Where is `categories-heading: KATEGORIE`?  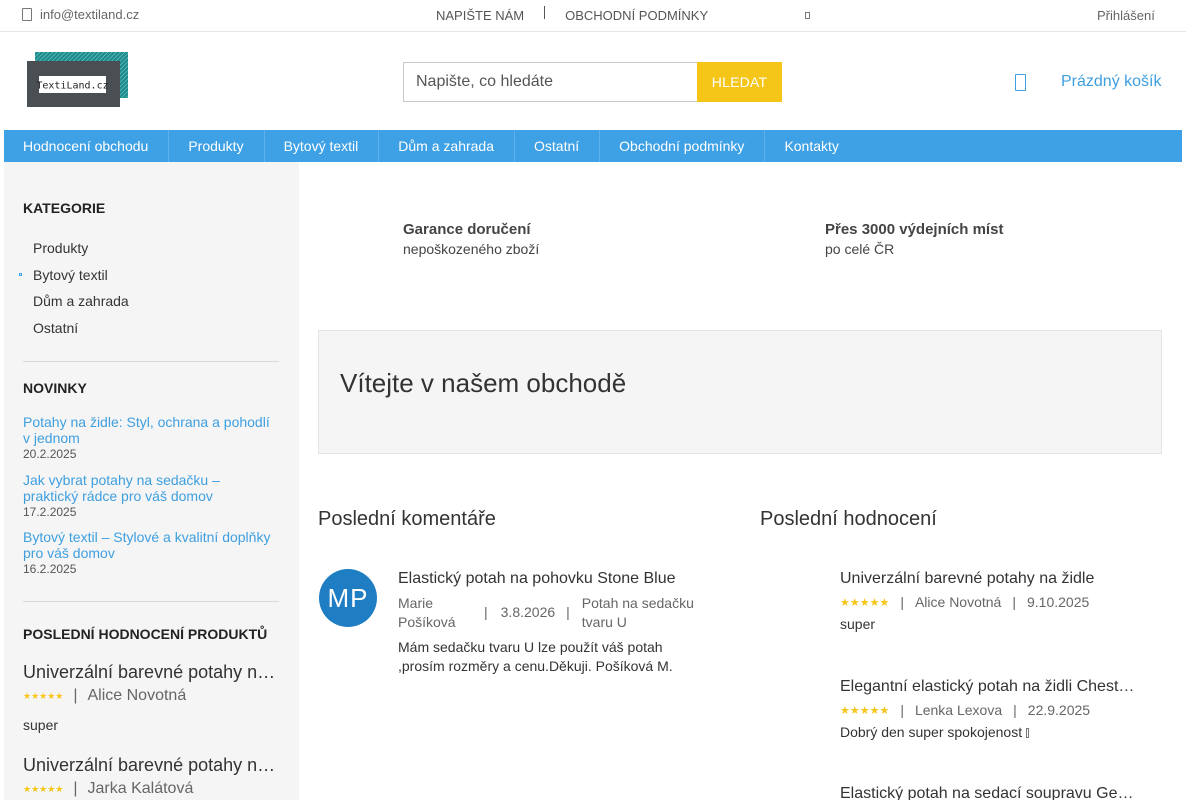
categories-heading: KATEGORIE is located at coordinates (64, 208).